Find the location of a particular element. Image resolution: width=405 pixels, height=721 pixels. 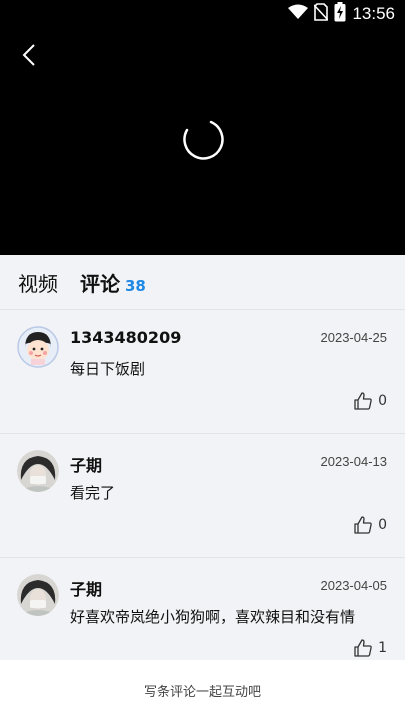

comment-item: 子期 2023-04-05 好喜欢帝岚绝小狗狗啊，喜欢辣目和没有情 1 is located at coordinates (202, 609).